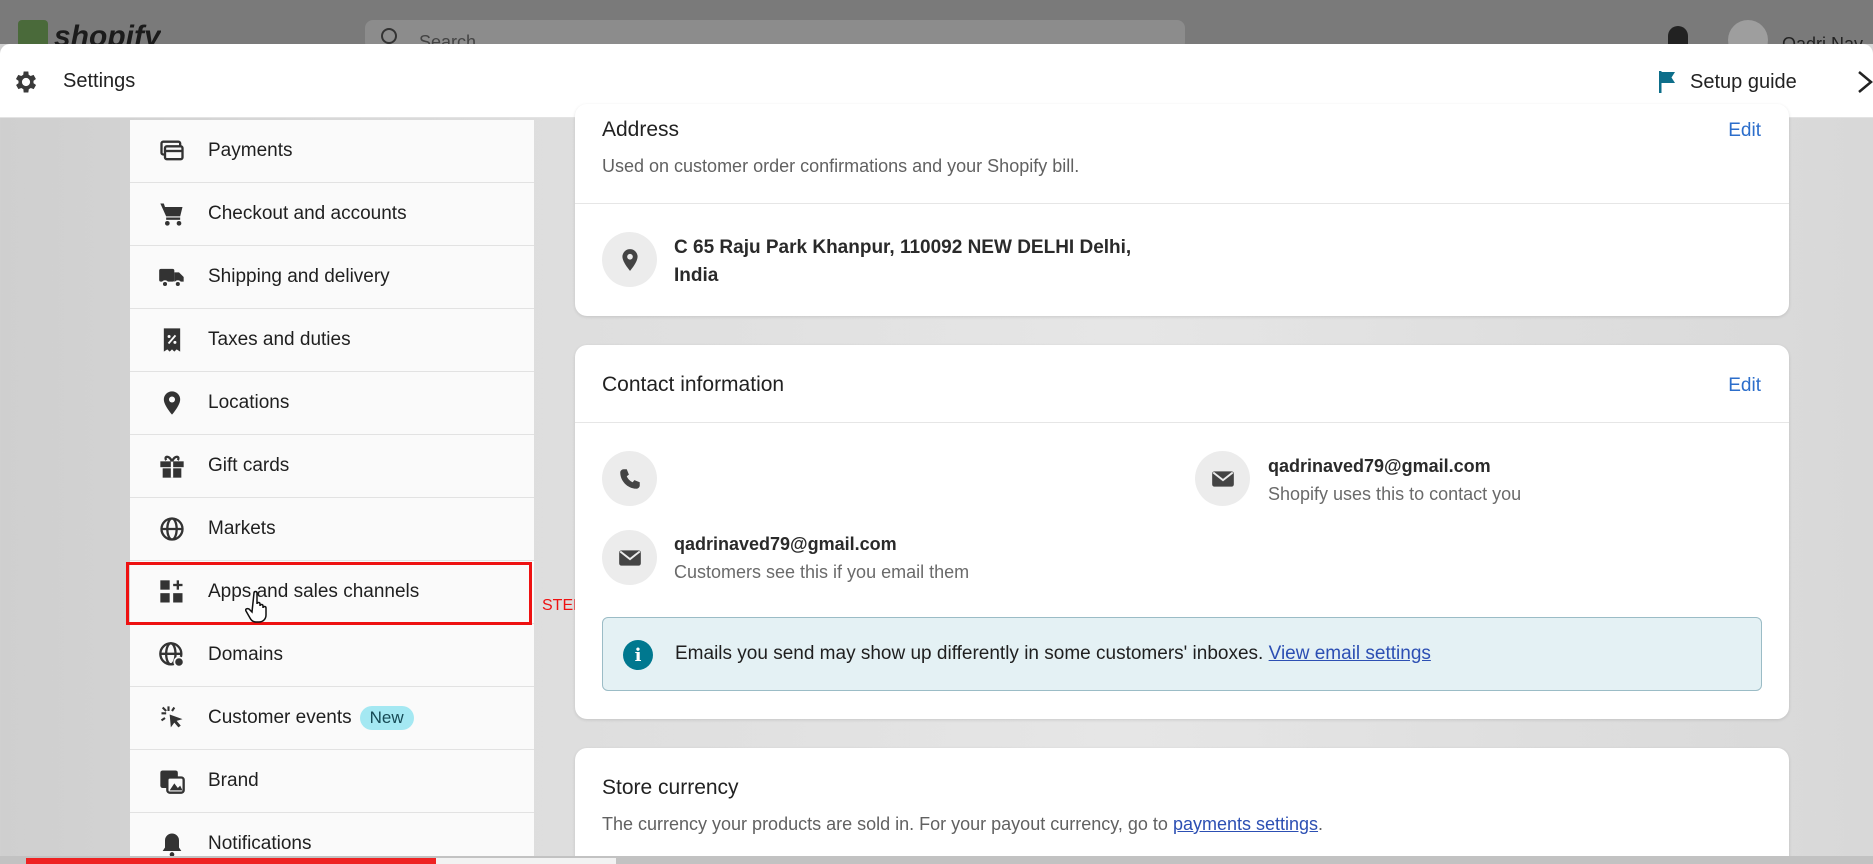 Image resolution: width=1873 pixels, height=864 pixels. Describe the element at coordinates (638, 655) in the screenshot. I see `info-icon: i` at that location.